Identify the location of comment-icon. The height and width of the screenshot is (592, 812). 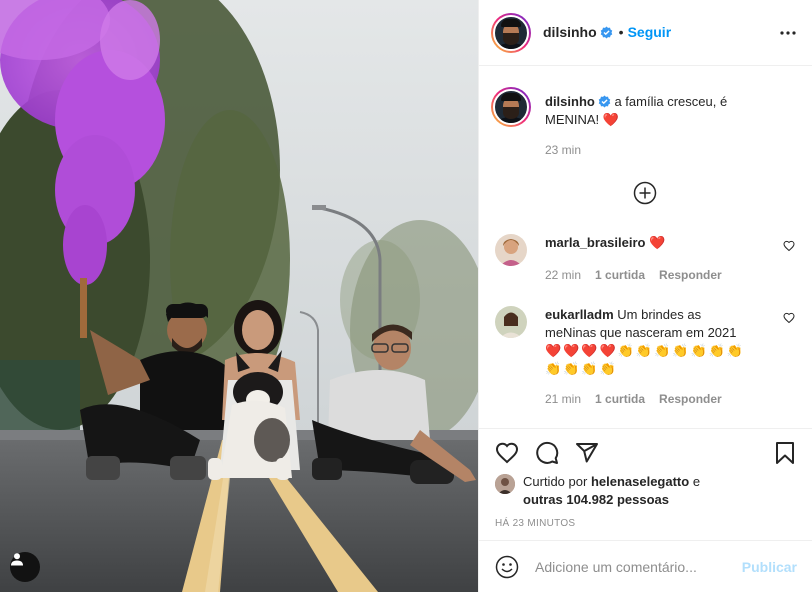
(547, 453).